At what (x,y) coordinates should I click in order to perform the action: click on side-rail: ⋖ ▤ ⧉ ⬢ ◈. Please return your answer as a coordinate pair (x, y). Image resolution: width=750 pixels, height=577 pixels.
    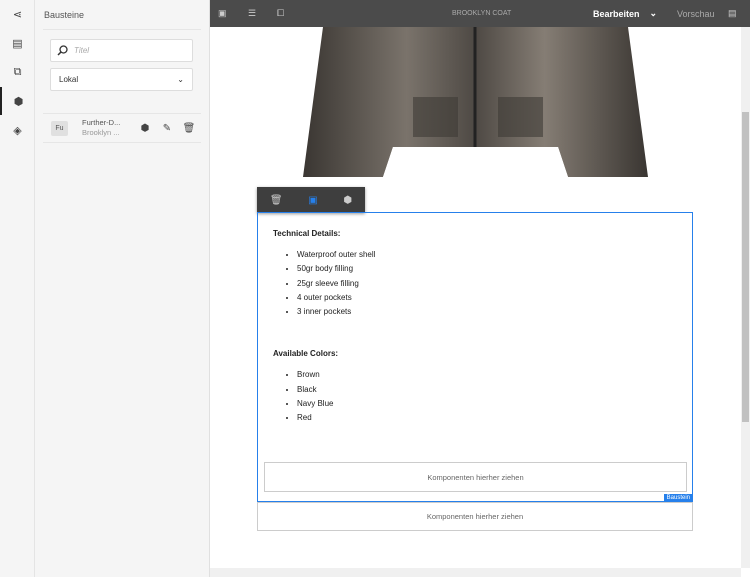
    Looking at the image, I should click on (17, 288).